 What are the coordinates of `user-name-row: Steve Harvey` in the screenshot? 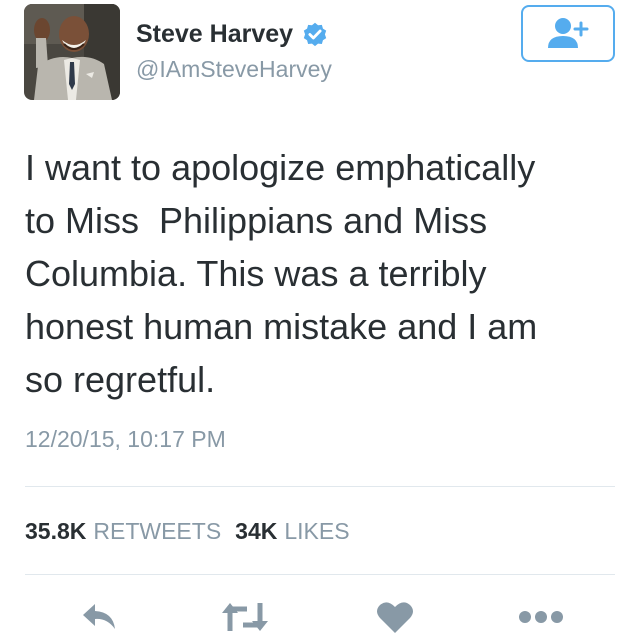 It's located at (232, 34).